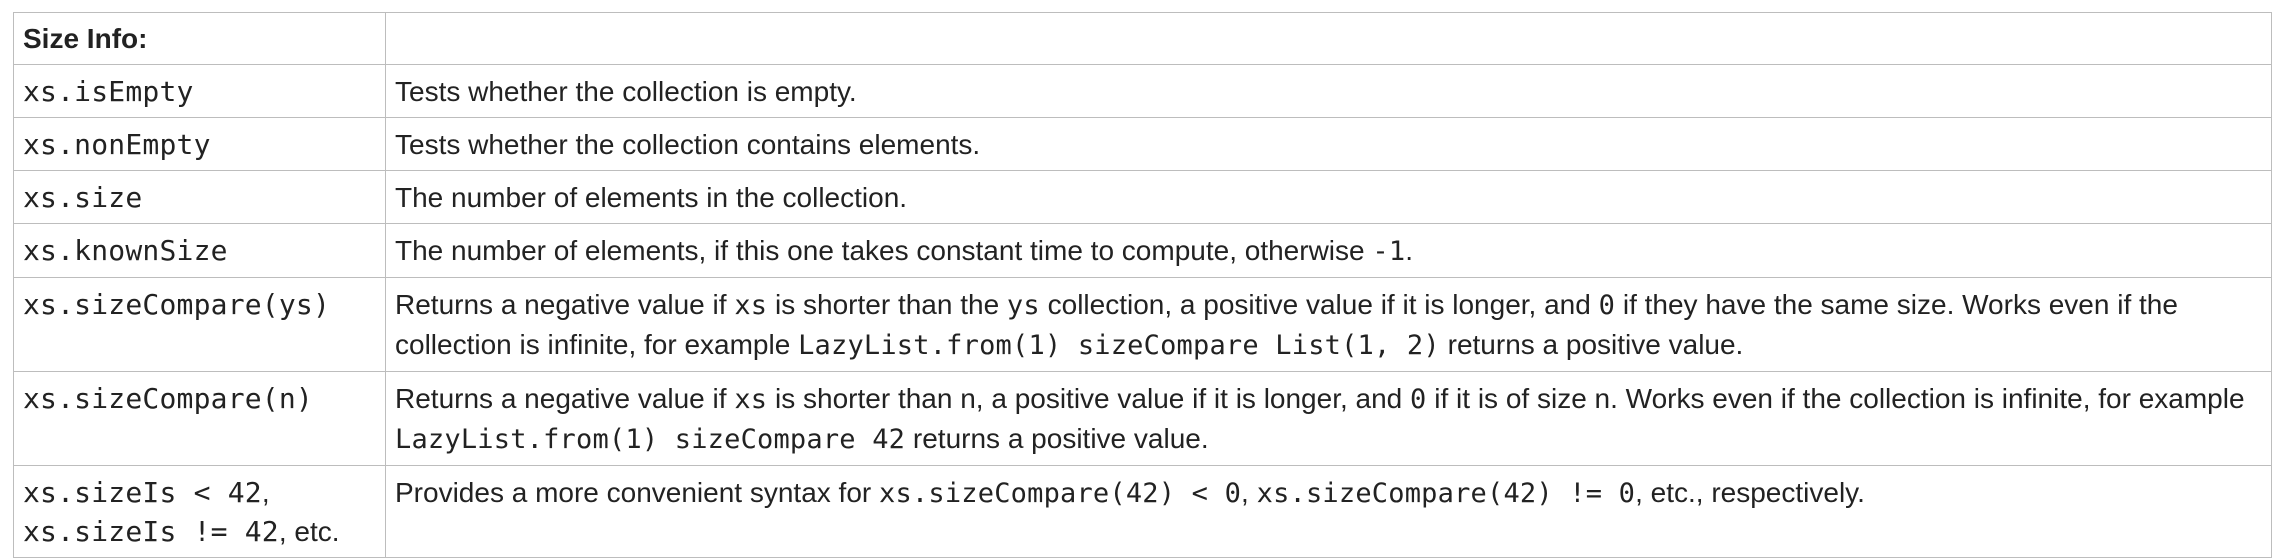 Image resolution: width=2284 pixels, height=558 pixels. I want to click on inline-code: ys, so click(1023, 305).